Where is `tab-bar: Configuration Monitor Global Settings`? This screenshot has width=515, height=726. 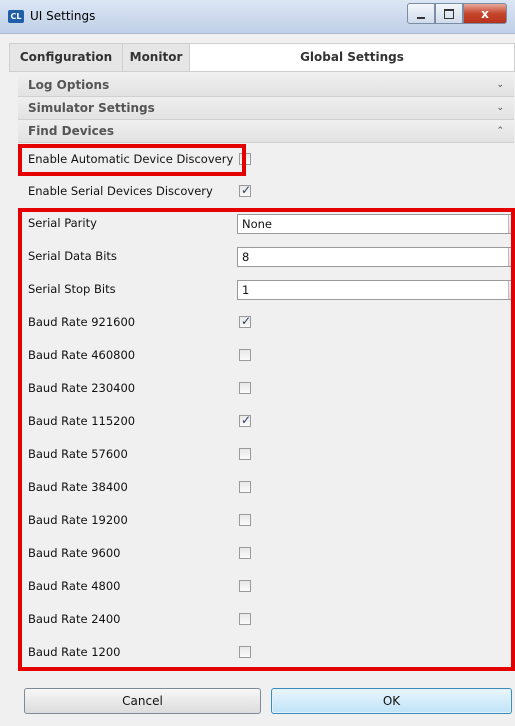
tab-bar: Configuration Monitor Global Settings is located at coordinates (262, 57).